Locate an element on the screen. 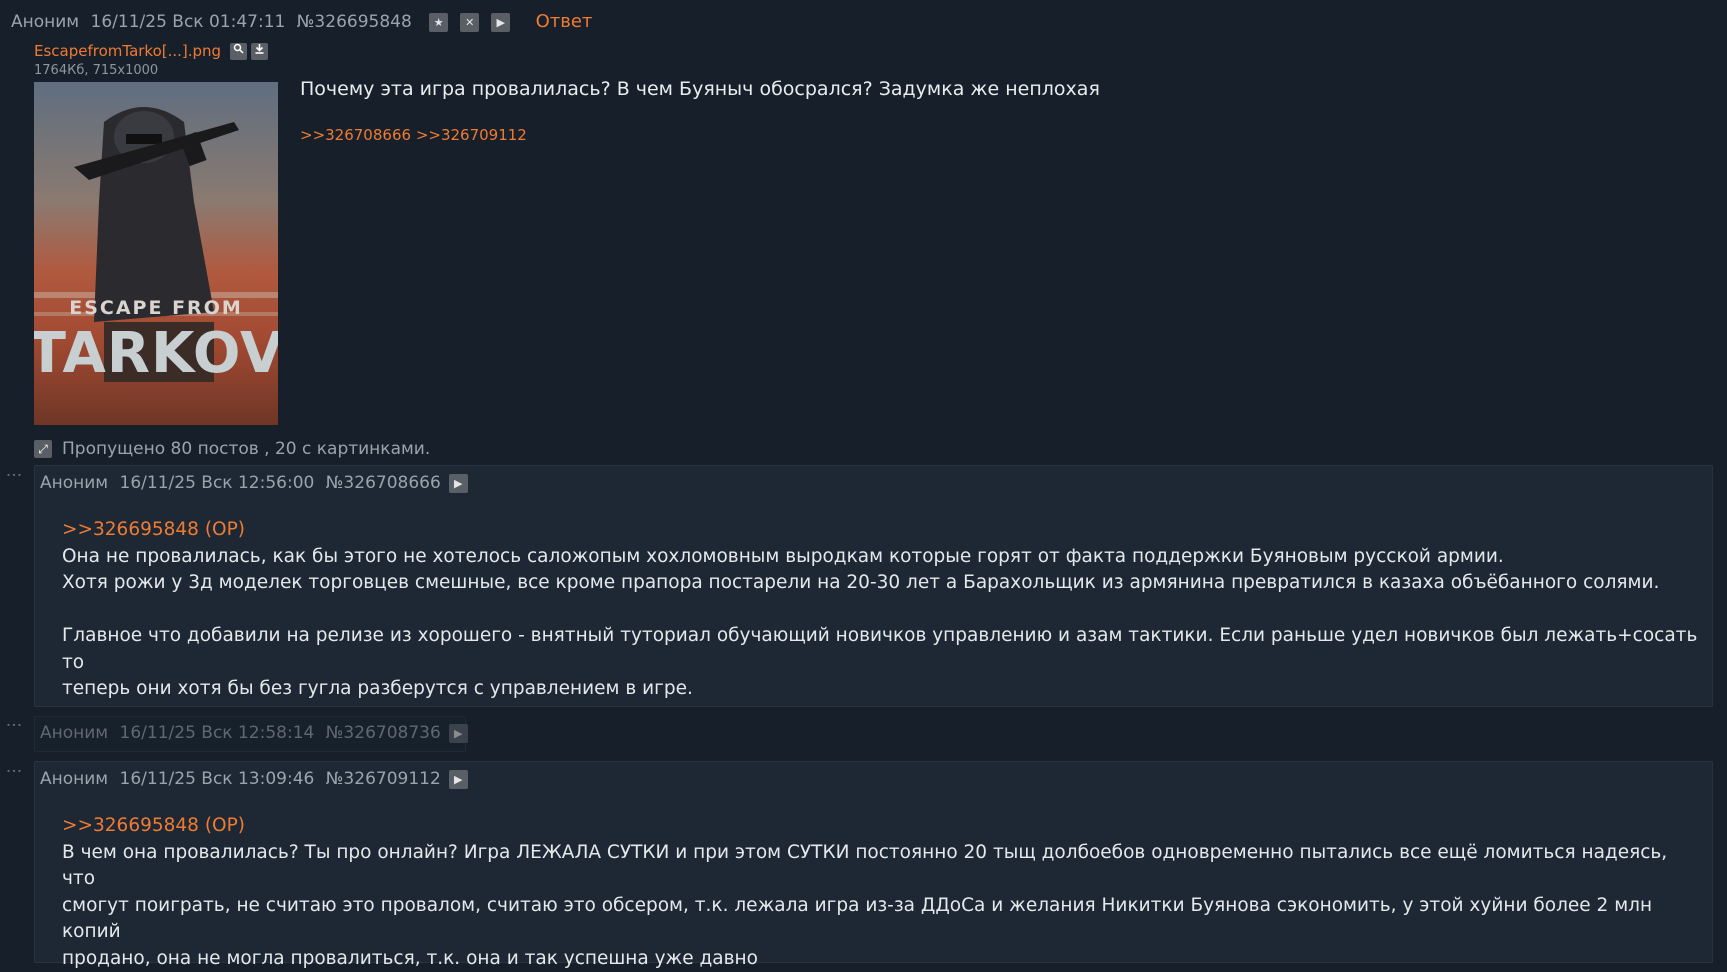  post-header: Аноним 16/11/25 Вск 13:09:46 №326709112 ▶ is located at coordinates (257, 779).